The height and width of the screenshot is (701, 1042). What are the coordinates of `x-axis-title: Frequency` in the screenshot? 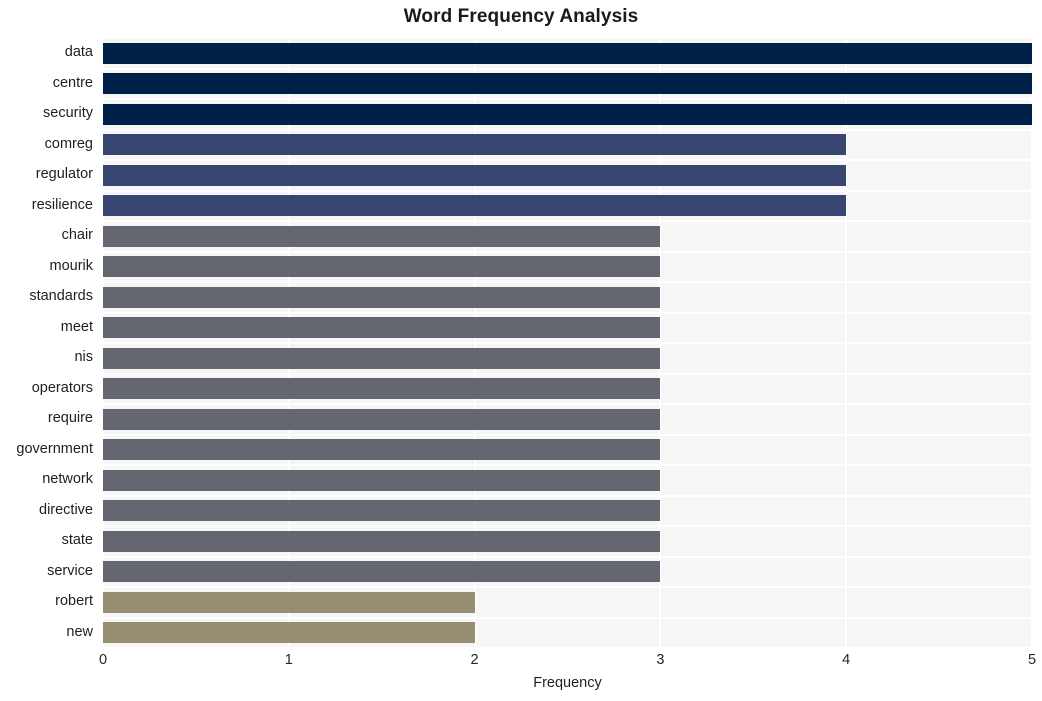 It's located at (567, 683).